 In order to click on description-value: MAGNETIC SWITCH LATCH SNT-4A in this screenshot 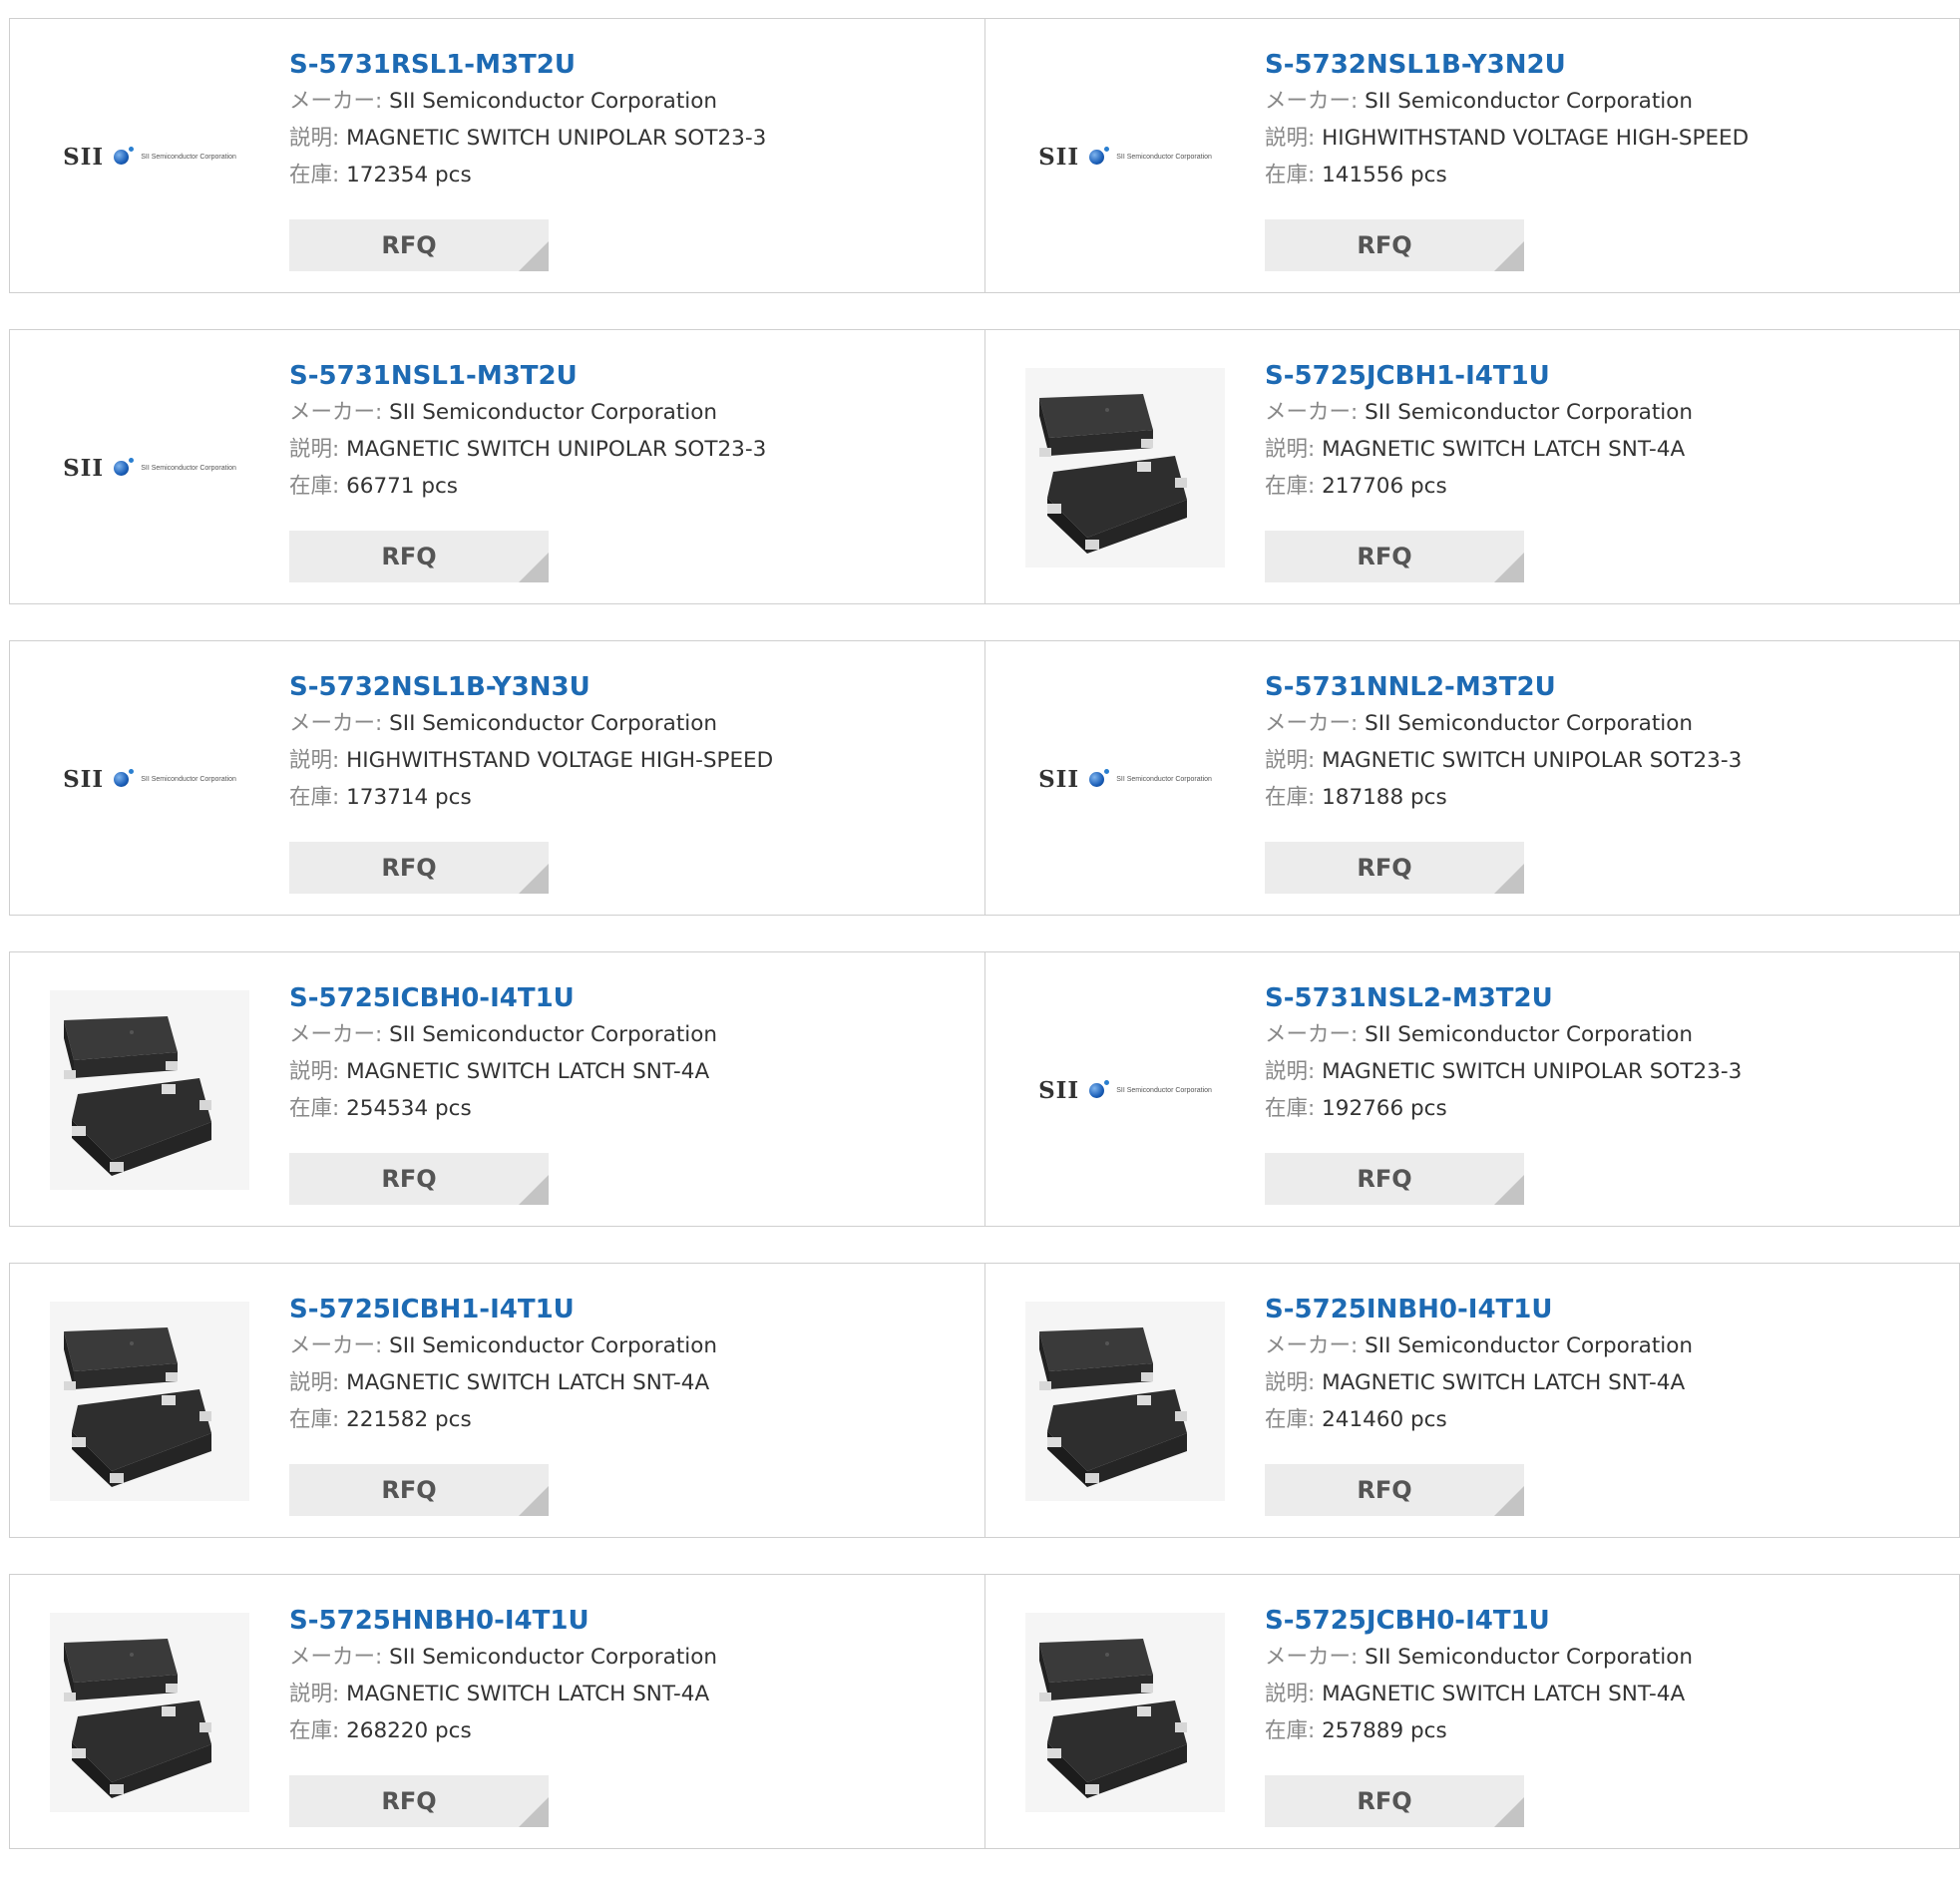, I will do `click(1504, 449)`.